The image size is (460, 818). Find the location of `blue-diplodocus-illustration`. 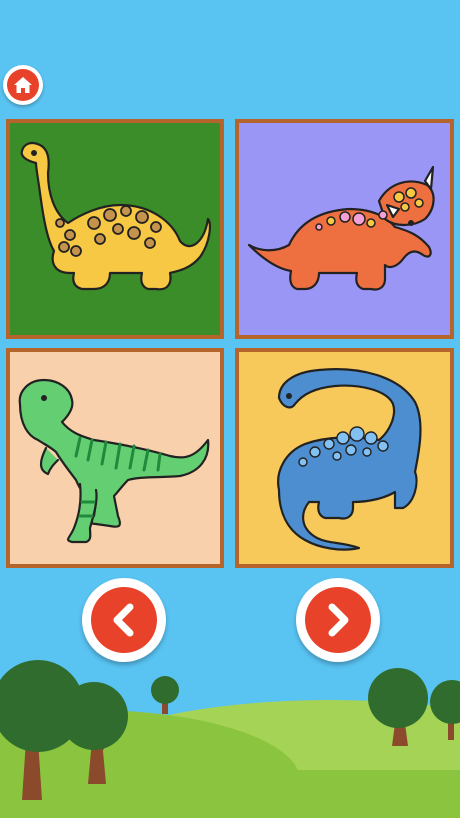

blue-diplodocus-illustration is located at coordinates (344, 458).